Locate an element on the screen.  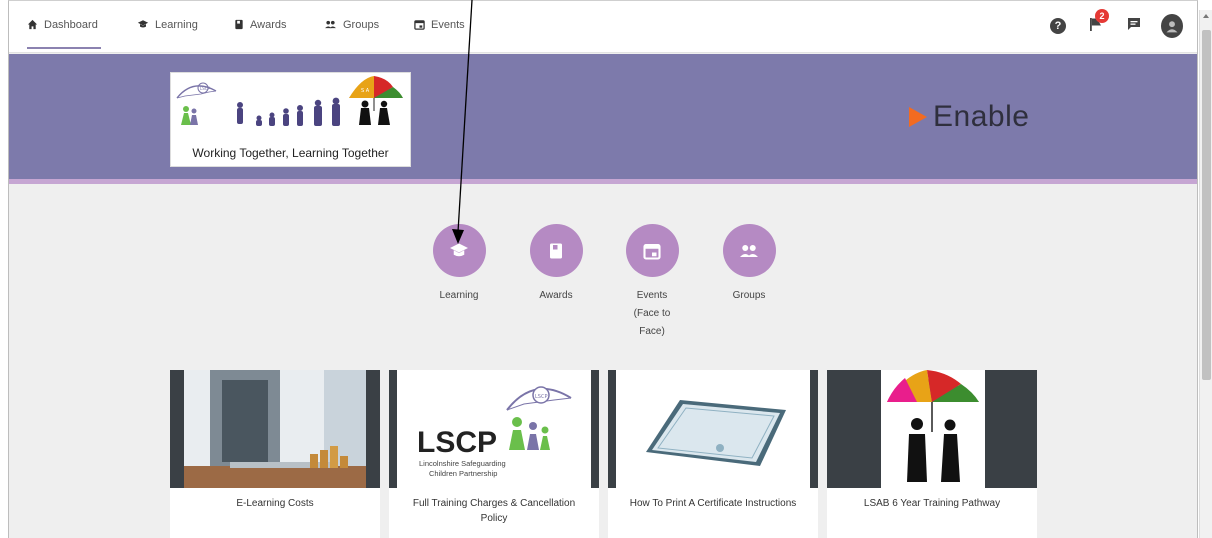
quicklink-events-label: Events (Face to Face) is located at coordinates (652, 314).